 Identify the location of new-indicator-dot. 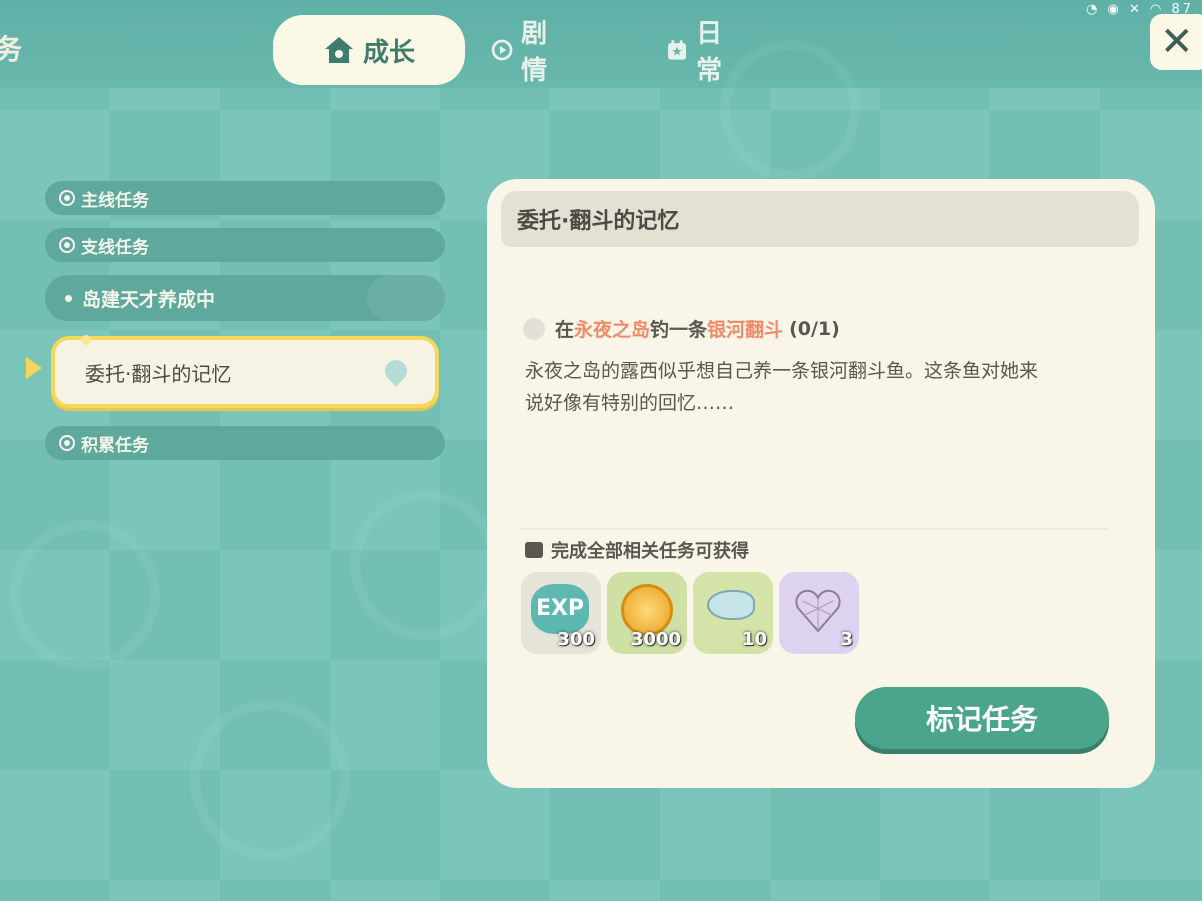
(86, 340).